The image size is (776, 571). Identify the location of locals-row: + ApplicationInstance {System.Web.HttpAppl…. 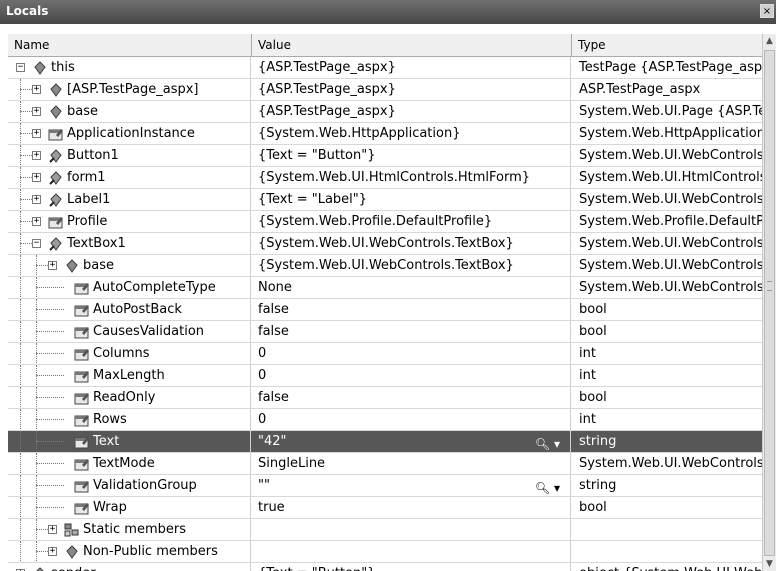
(385, 134).